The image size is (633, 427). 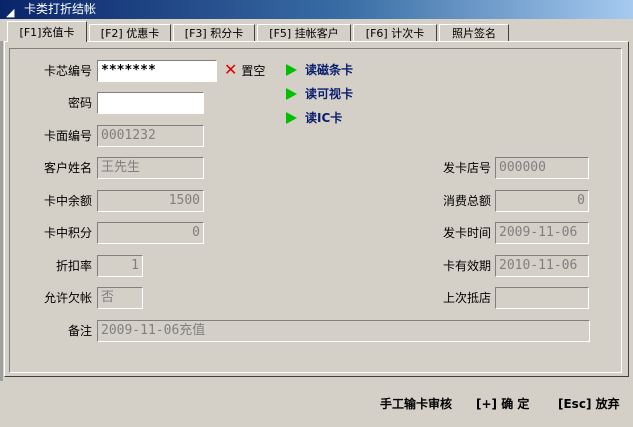 I want to click on read-ic-card-button: 读IC卡, so click(x=323, y=118).